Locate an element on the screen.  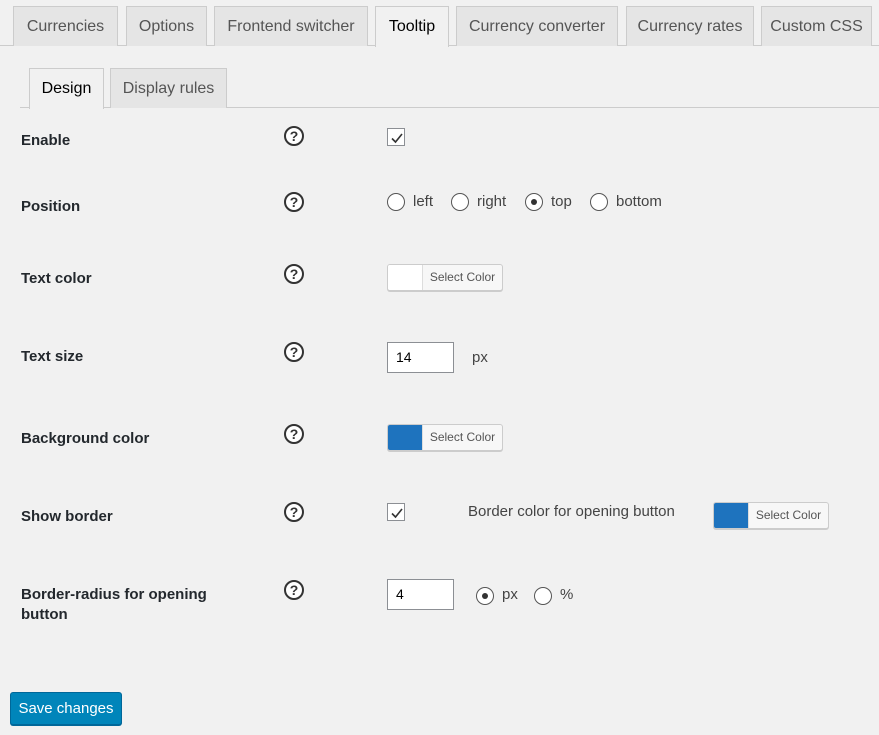
position-radio-top is located at coordinates (534, 202).